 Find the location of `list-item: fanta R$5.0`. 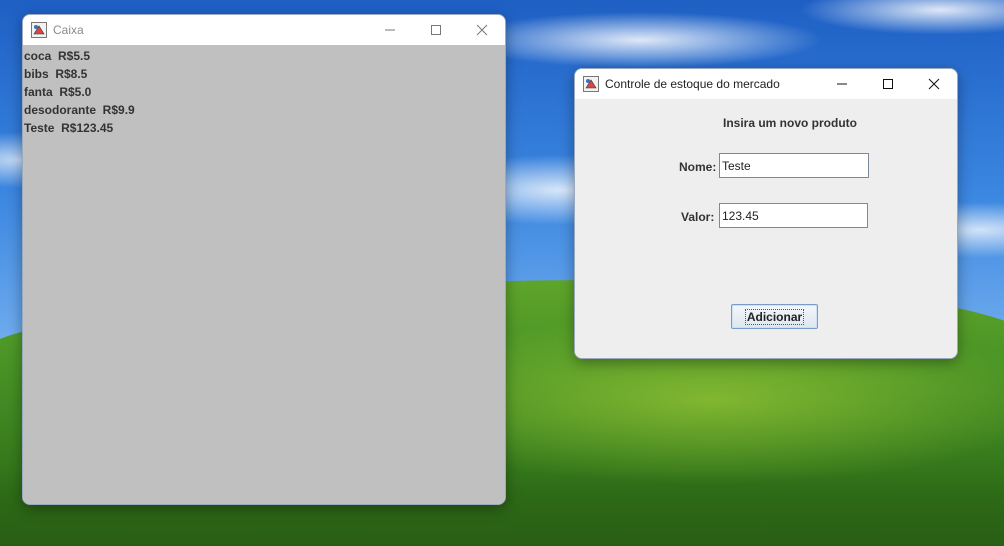

list-item: fanta R$5.0 is located at coordinates (58, 92).